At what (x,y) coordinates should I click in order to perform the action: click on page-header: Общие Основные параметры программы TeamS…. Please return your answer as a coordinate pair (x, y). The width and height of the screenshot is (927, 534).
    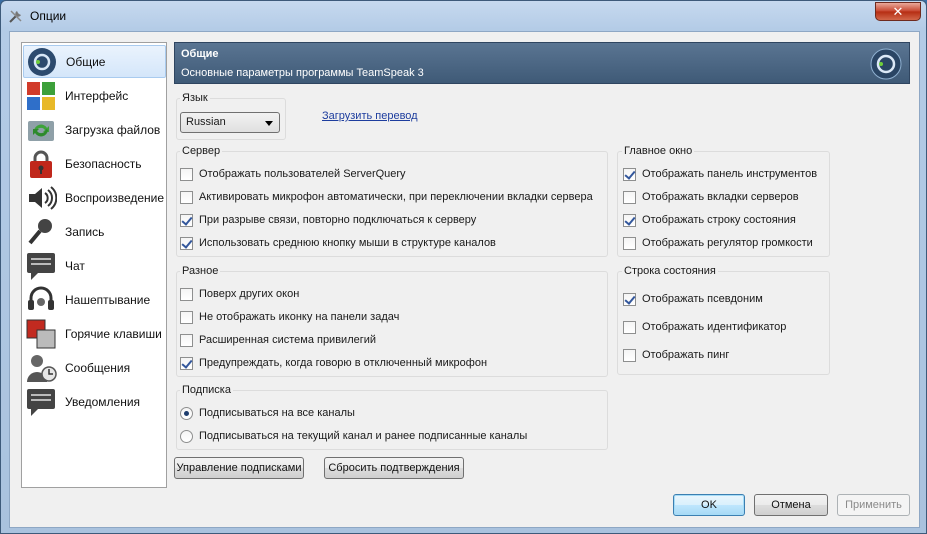
    Looking at the image, I should click on (542, 63).